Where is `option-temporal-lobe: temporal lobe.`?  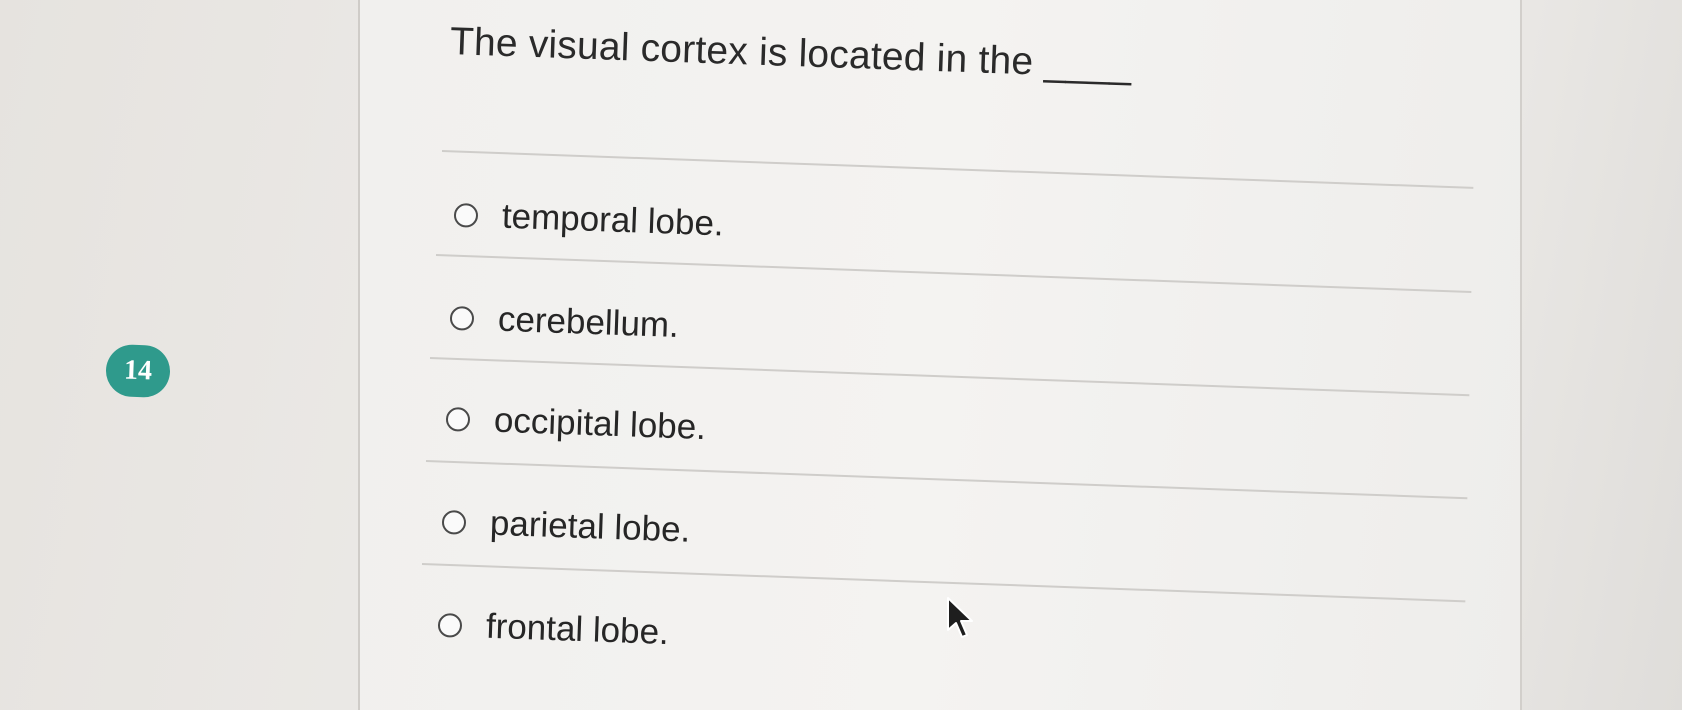
option-temporal-lobe: temporal lobe. is located at coordinates (588, 219).